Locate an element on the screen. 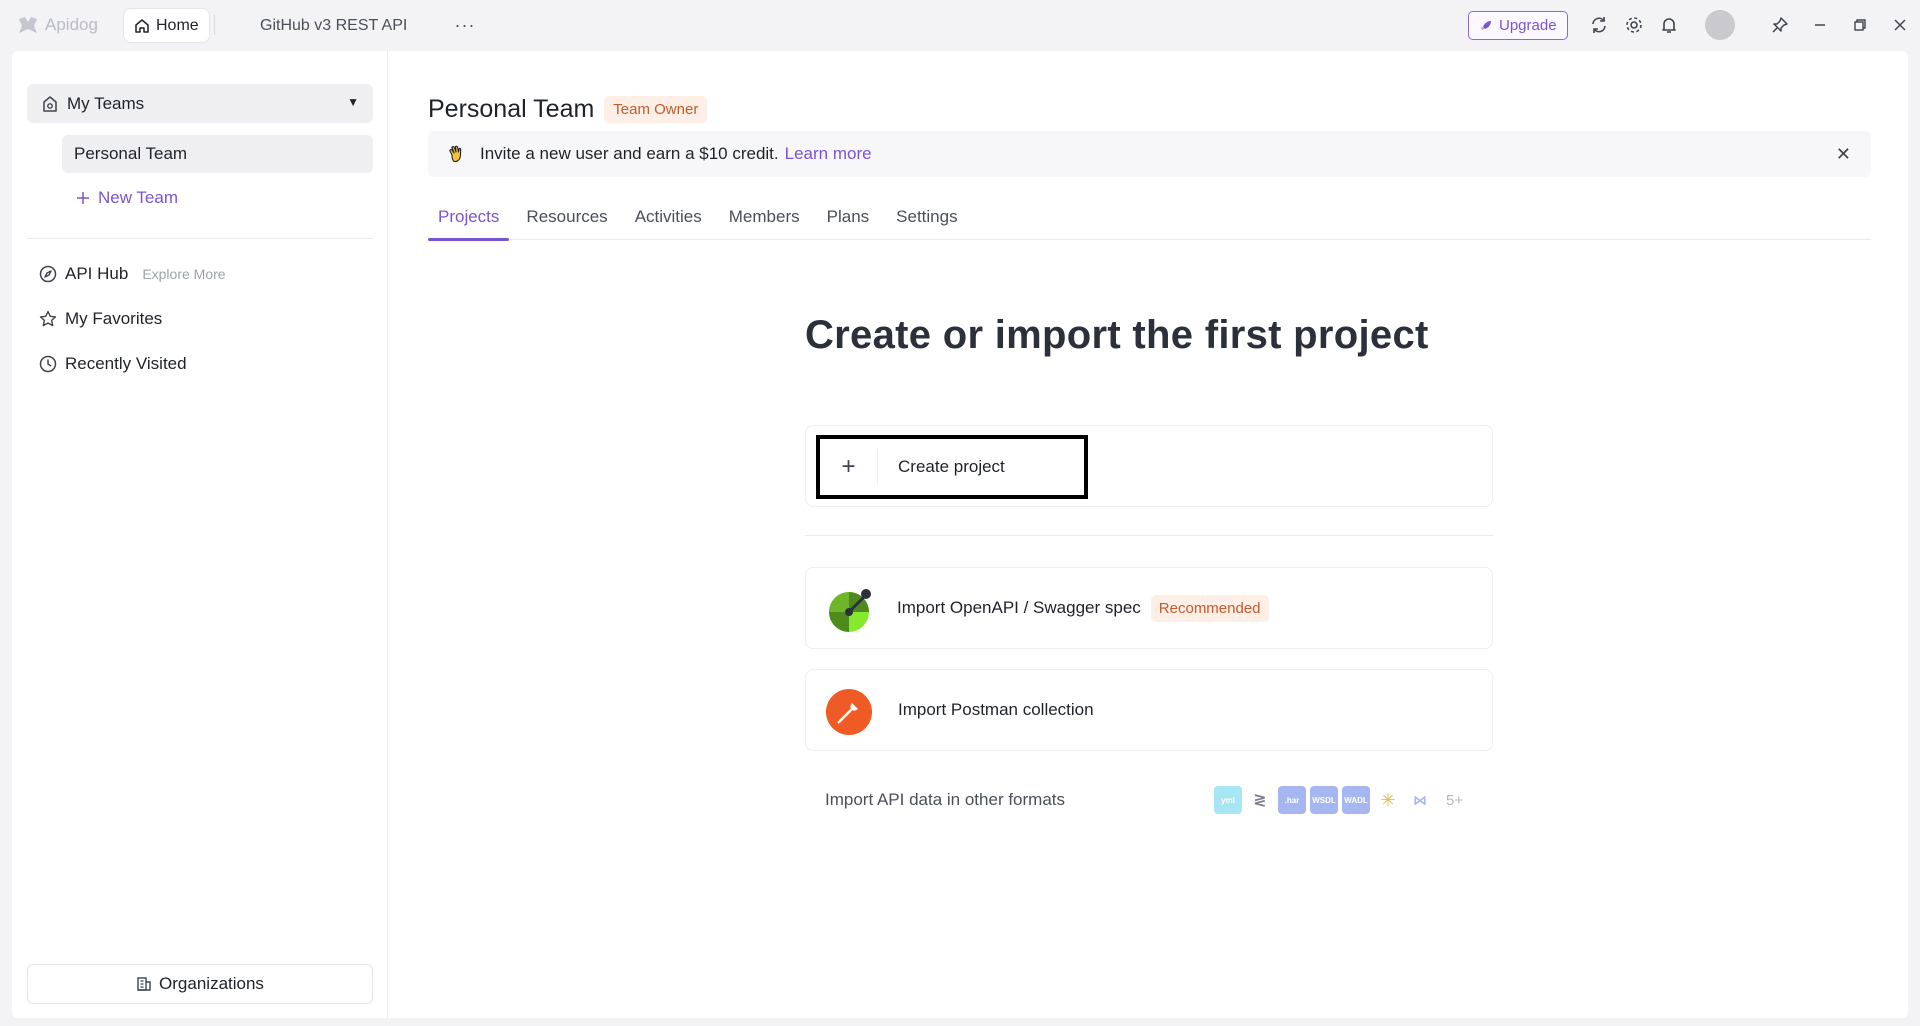 The height and width of the screenshot is (1026, 1920). sidebar-item-recently-visited: Recently Visited is located at coordinates (113, 364).